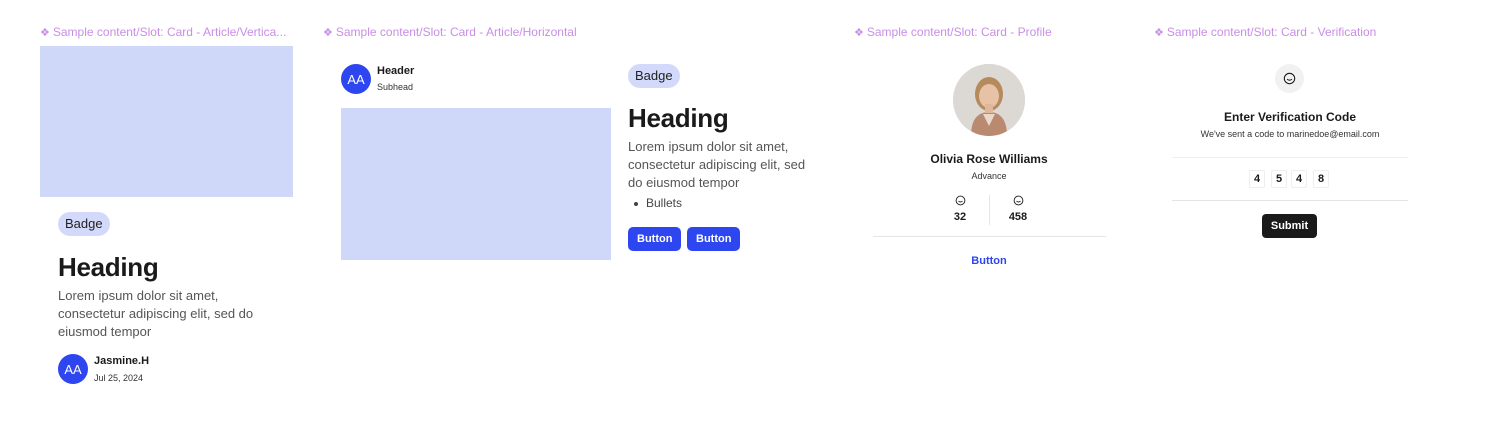  I want to click on submit-button: Submit, so click(1289, 226).